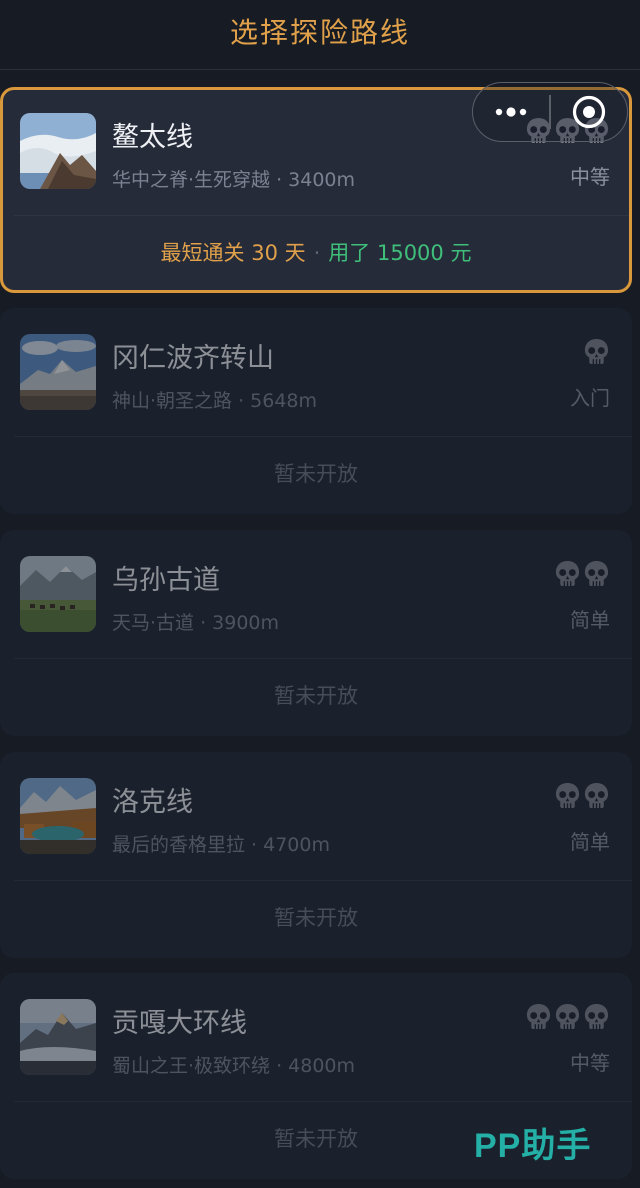 Image resolution: width=640 pixels, height=1188 pixels. I want to click on difficulty-label: 入门, so click(590, 398).